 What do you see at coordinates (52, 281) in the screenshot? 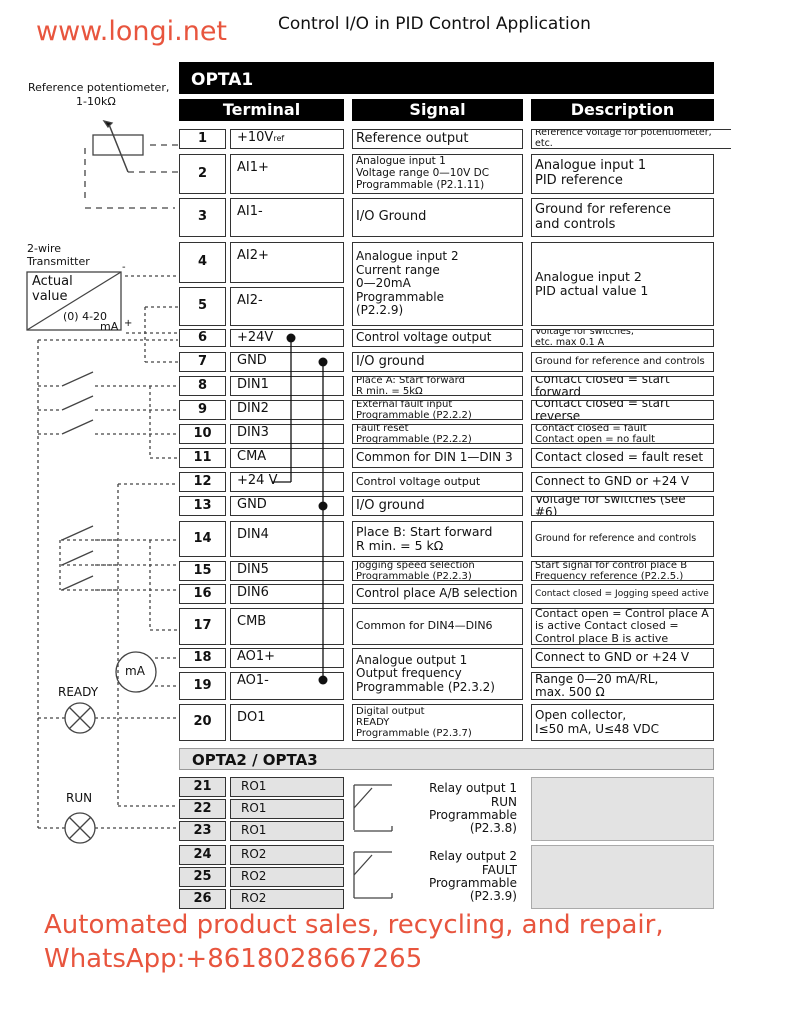
I see `actual-label-1: Actual` at bounding box center [52, 281].